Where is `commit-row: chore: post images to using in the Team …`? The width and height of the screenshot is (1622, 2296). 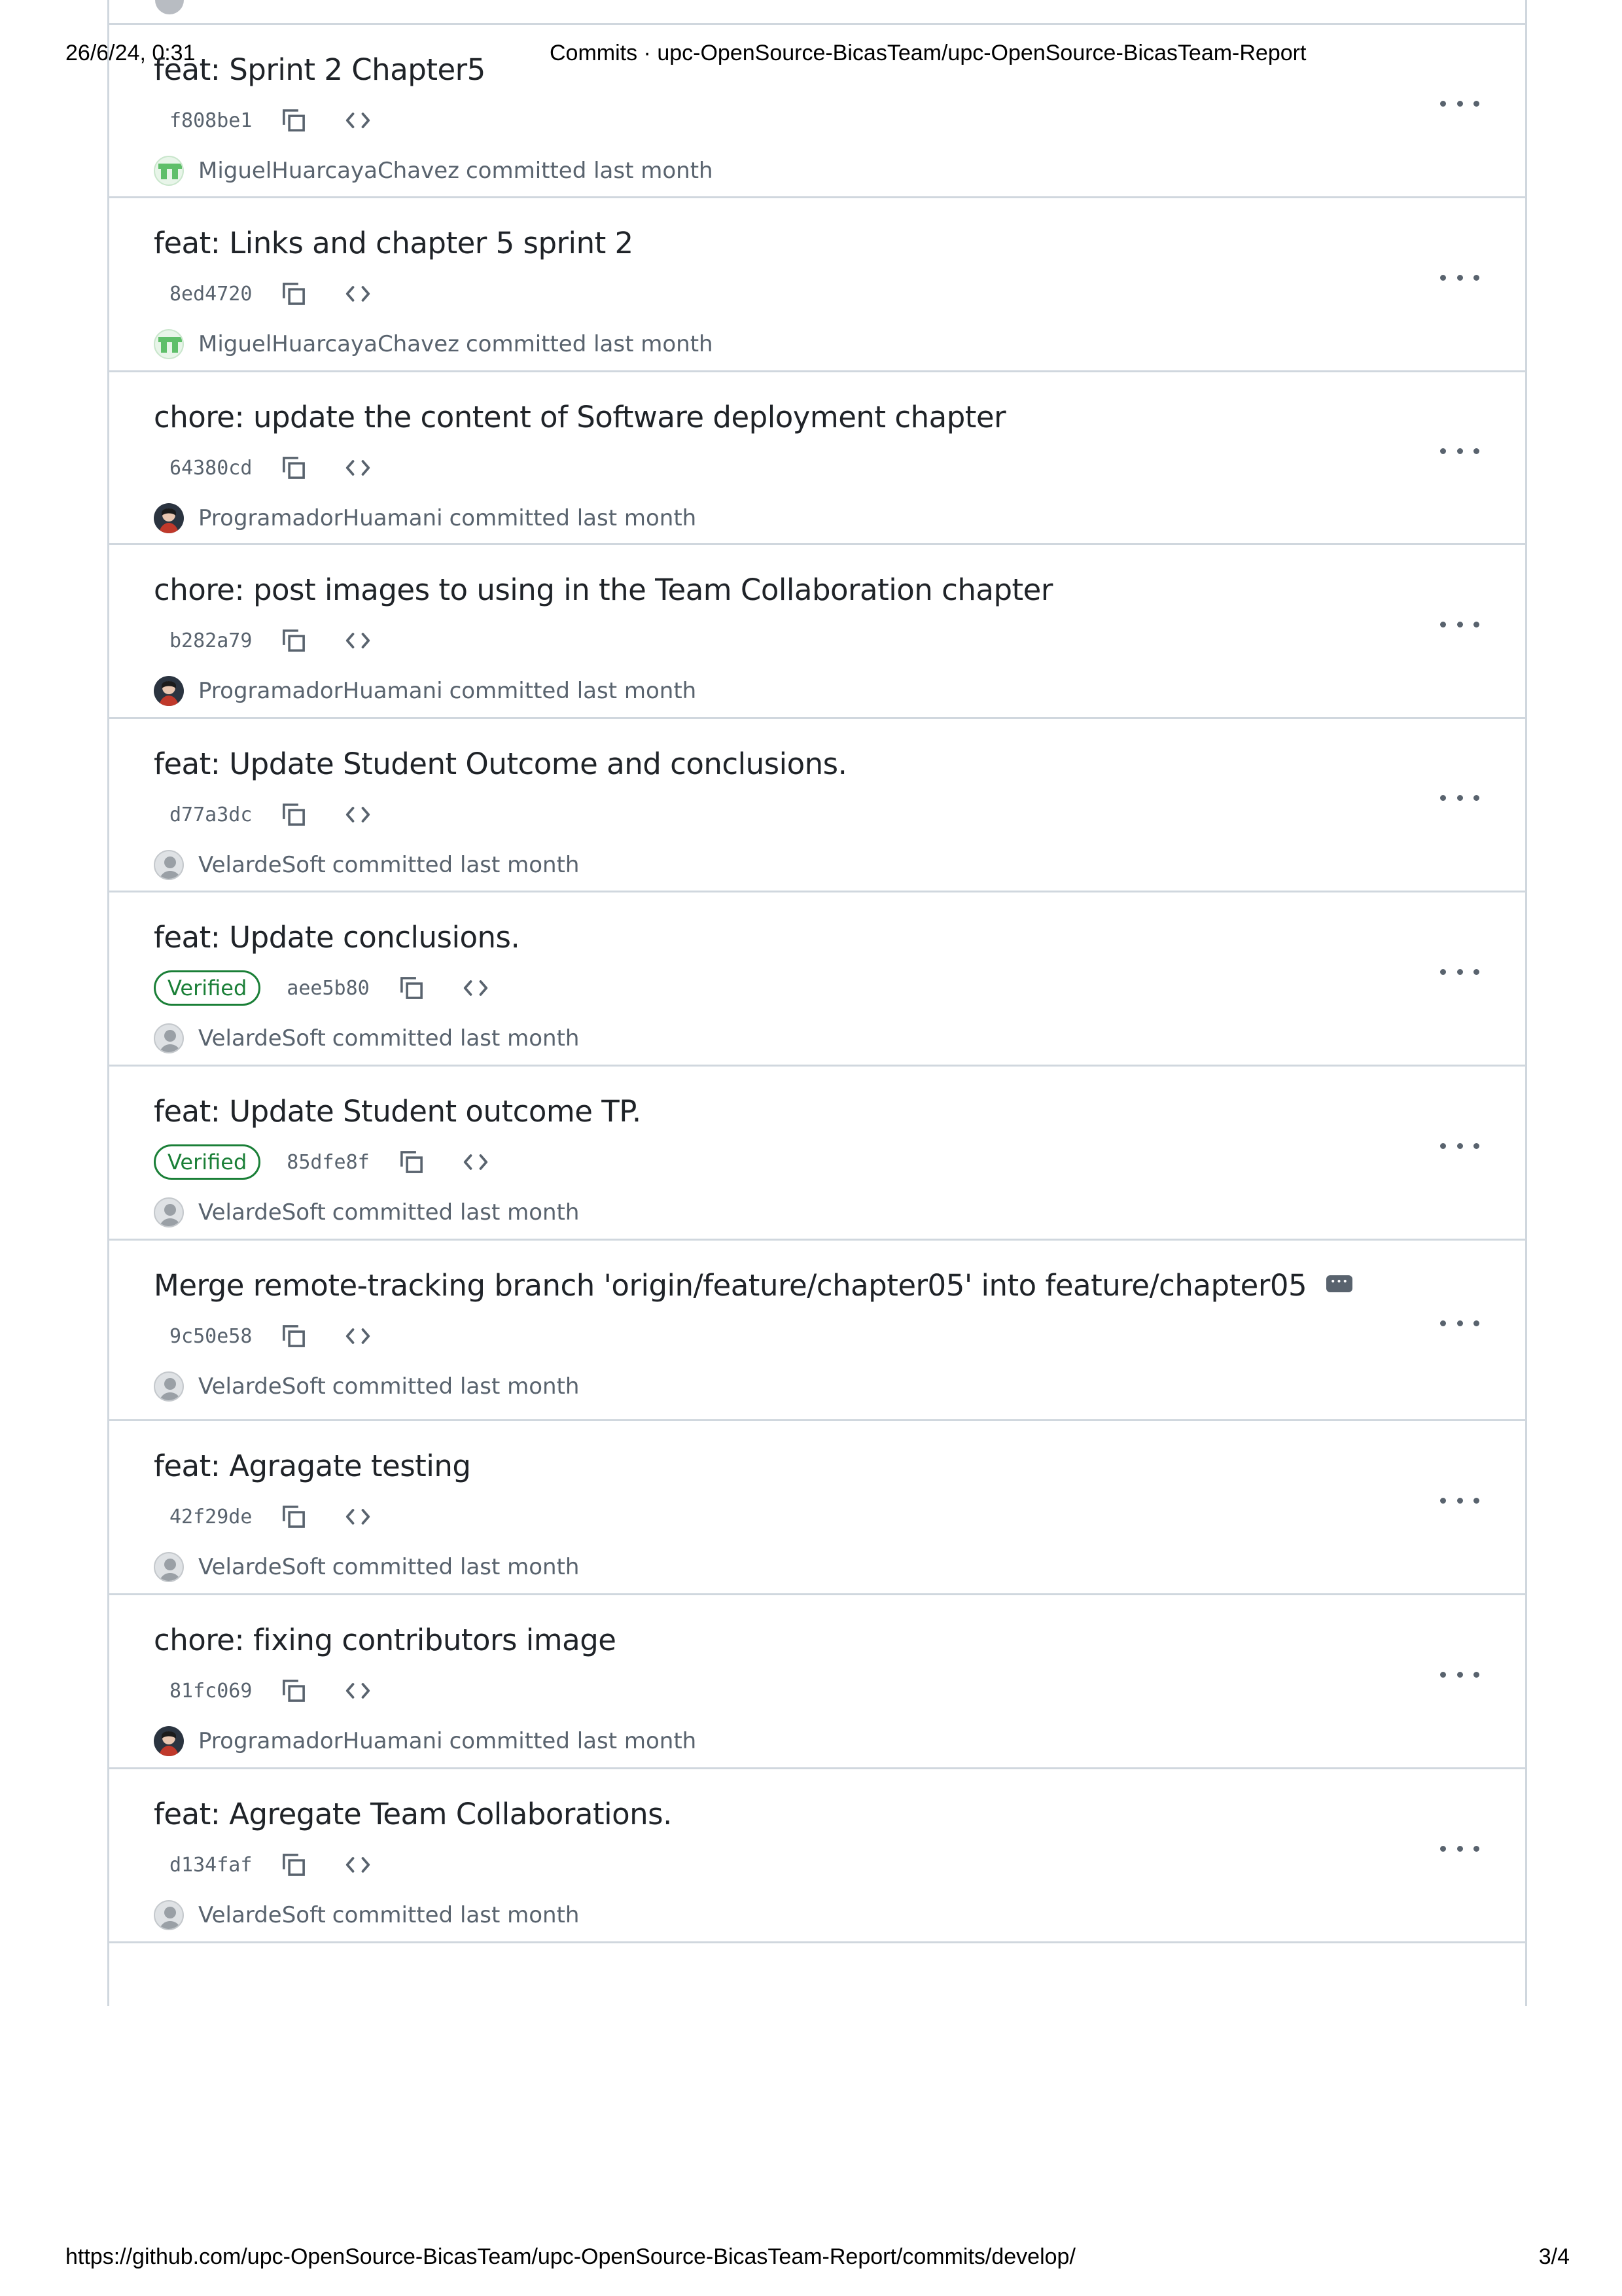
commit-row: chore: post images to using in the Team … is located at coordinates (817, 632).